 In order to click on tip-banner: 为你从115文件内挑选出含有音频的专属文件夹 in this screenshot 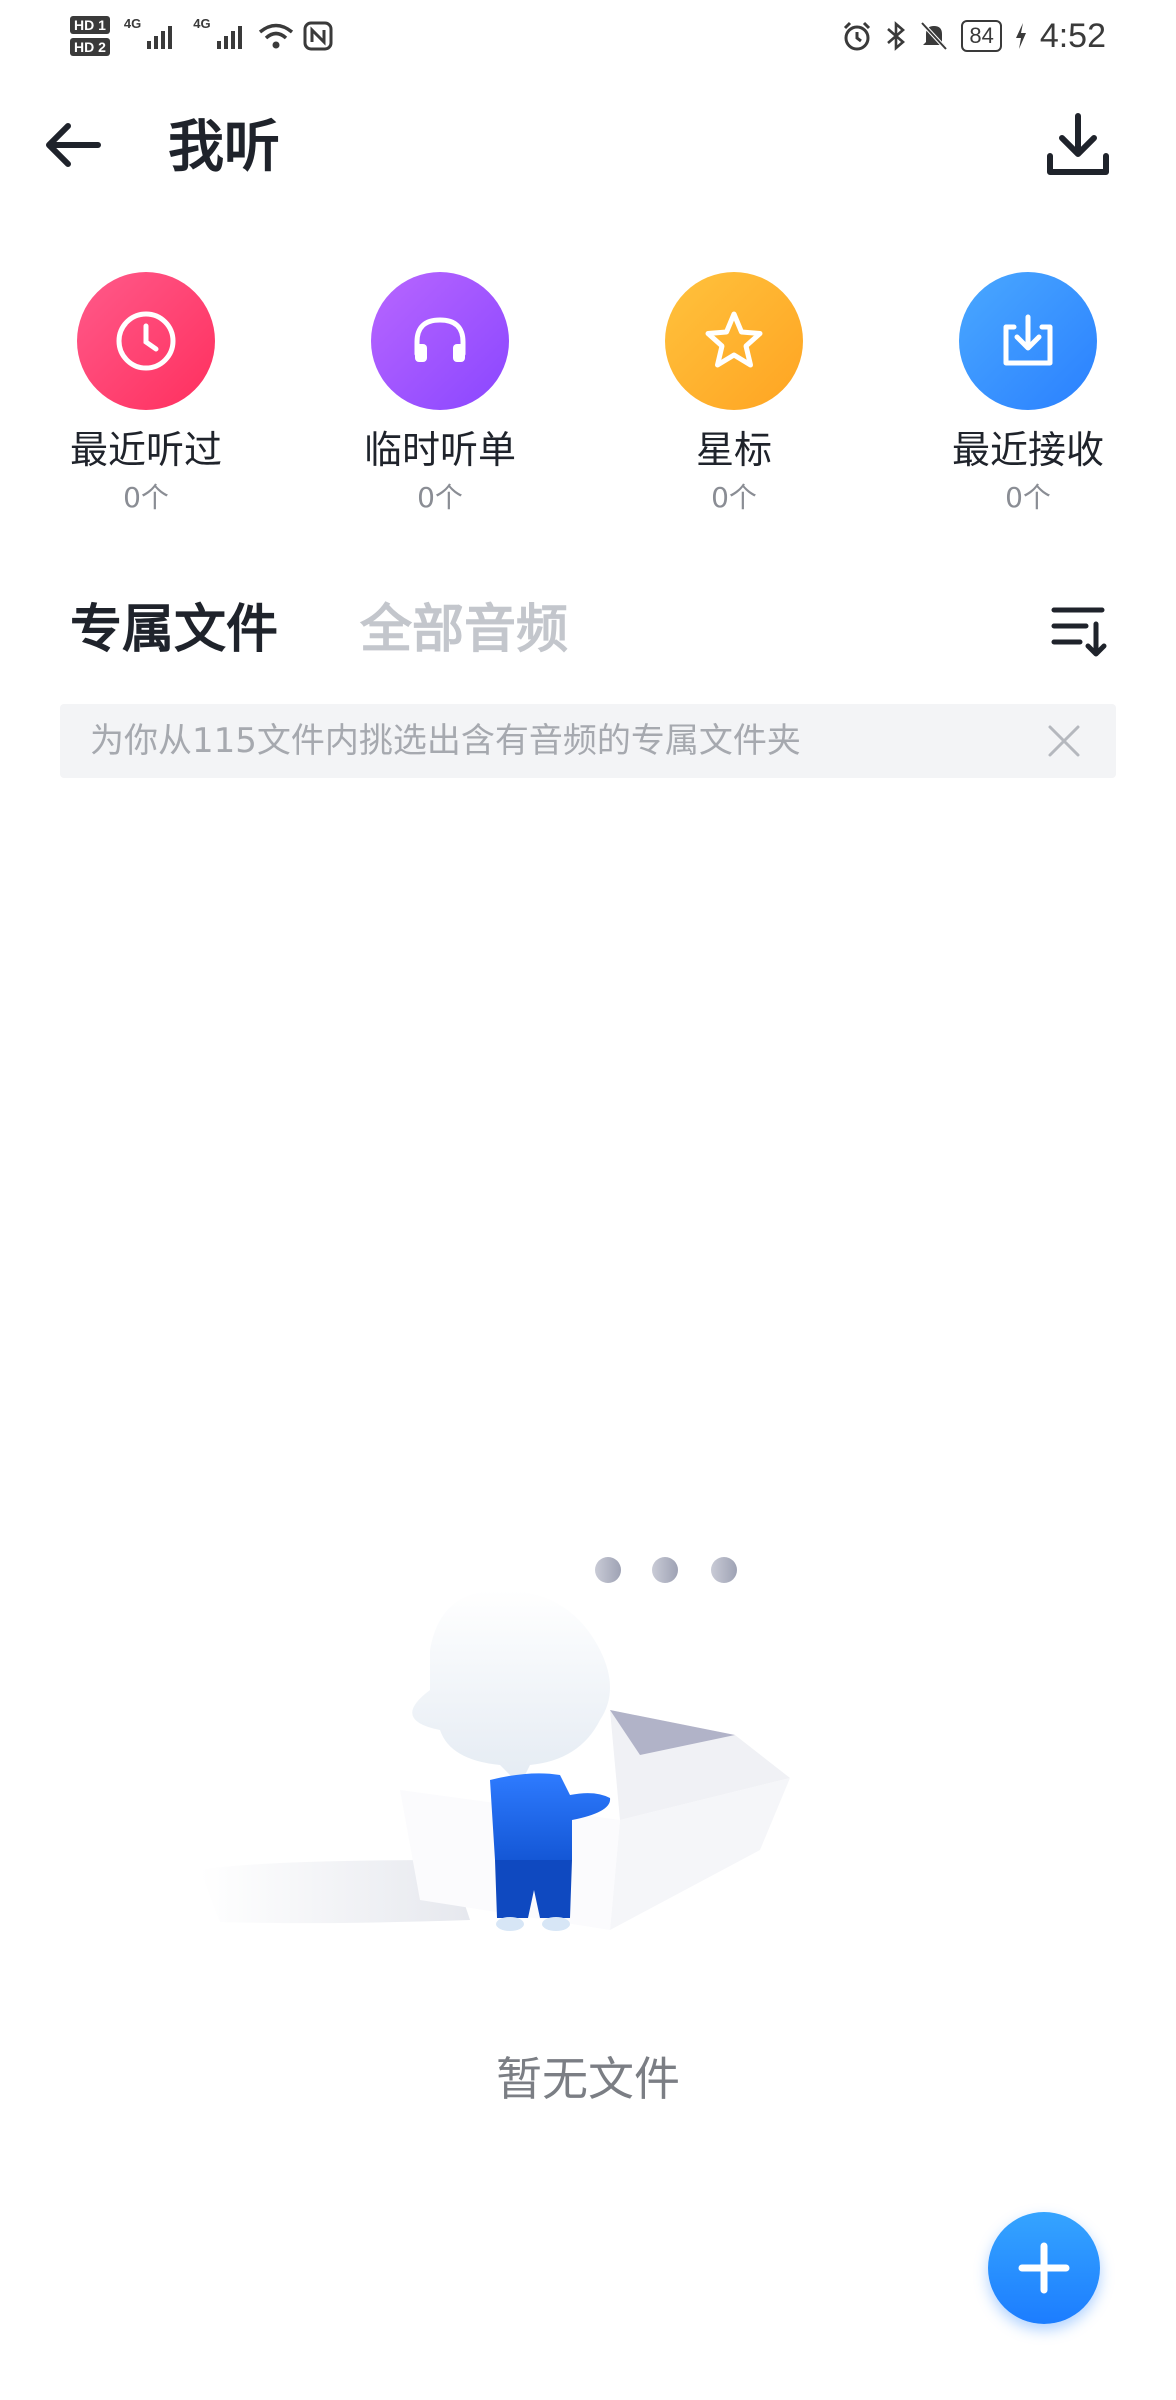, I will do `click(588, 741)`.